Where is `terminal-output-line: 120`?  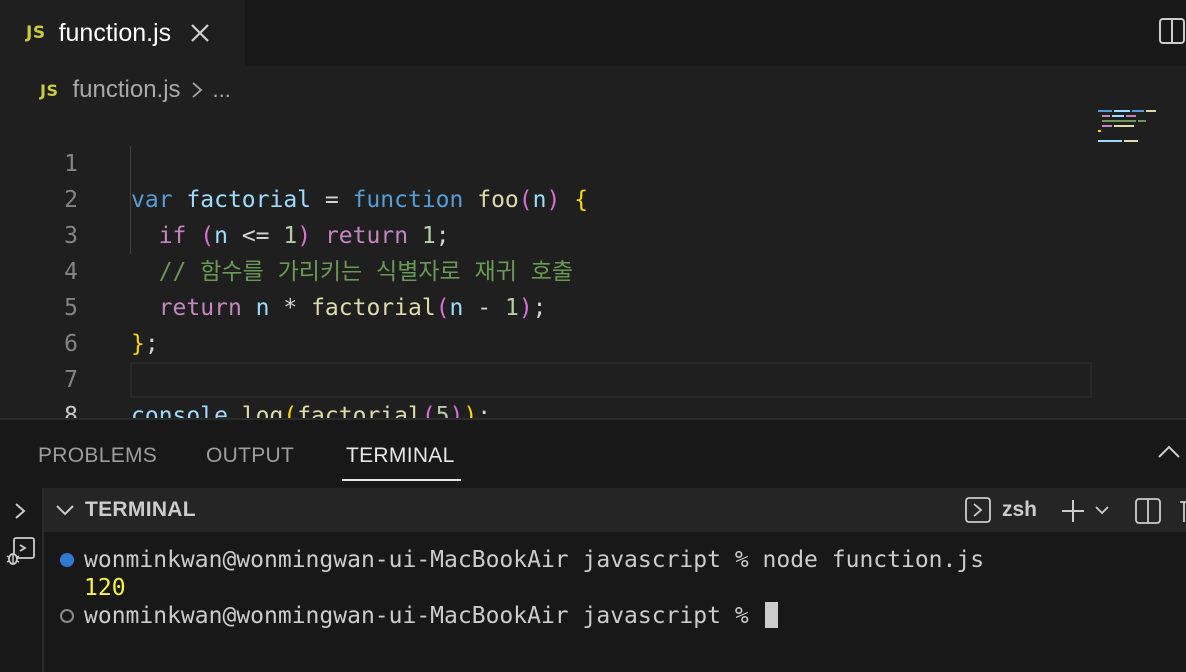 terminal-output-line: 120 is located at coordinates (105, 588).